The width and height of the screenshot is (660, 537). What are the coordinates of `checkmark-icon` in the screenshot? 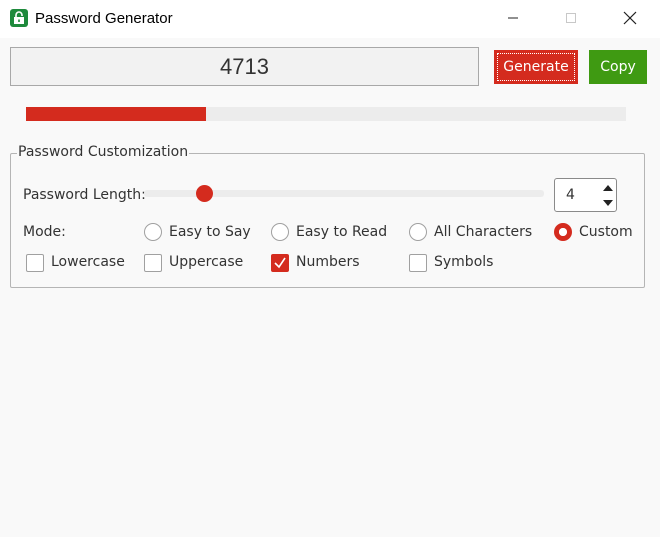 It's located at (280, 263).